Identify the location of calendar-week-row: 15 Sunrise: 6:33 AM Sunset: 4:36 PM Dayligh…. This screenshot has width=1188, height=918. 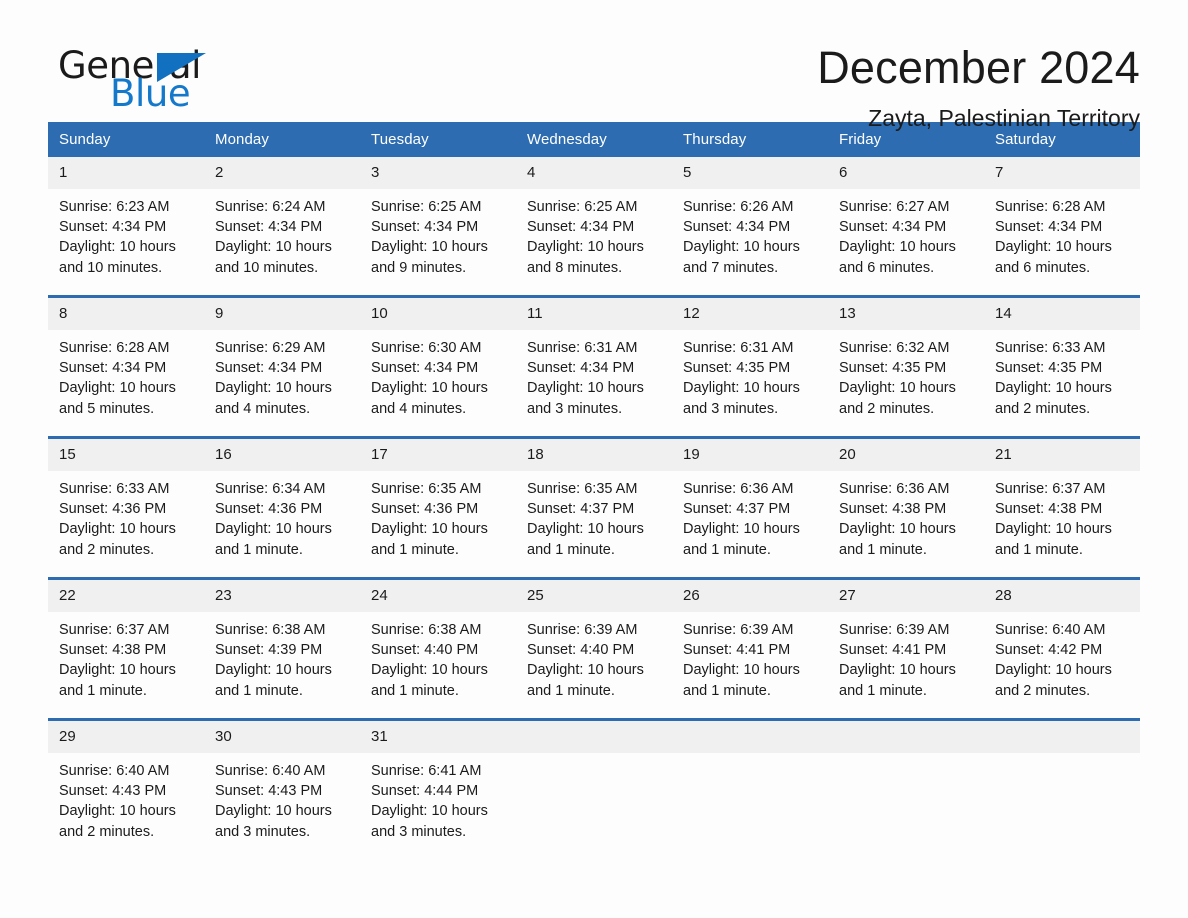
(594, 500).